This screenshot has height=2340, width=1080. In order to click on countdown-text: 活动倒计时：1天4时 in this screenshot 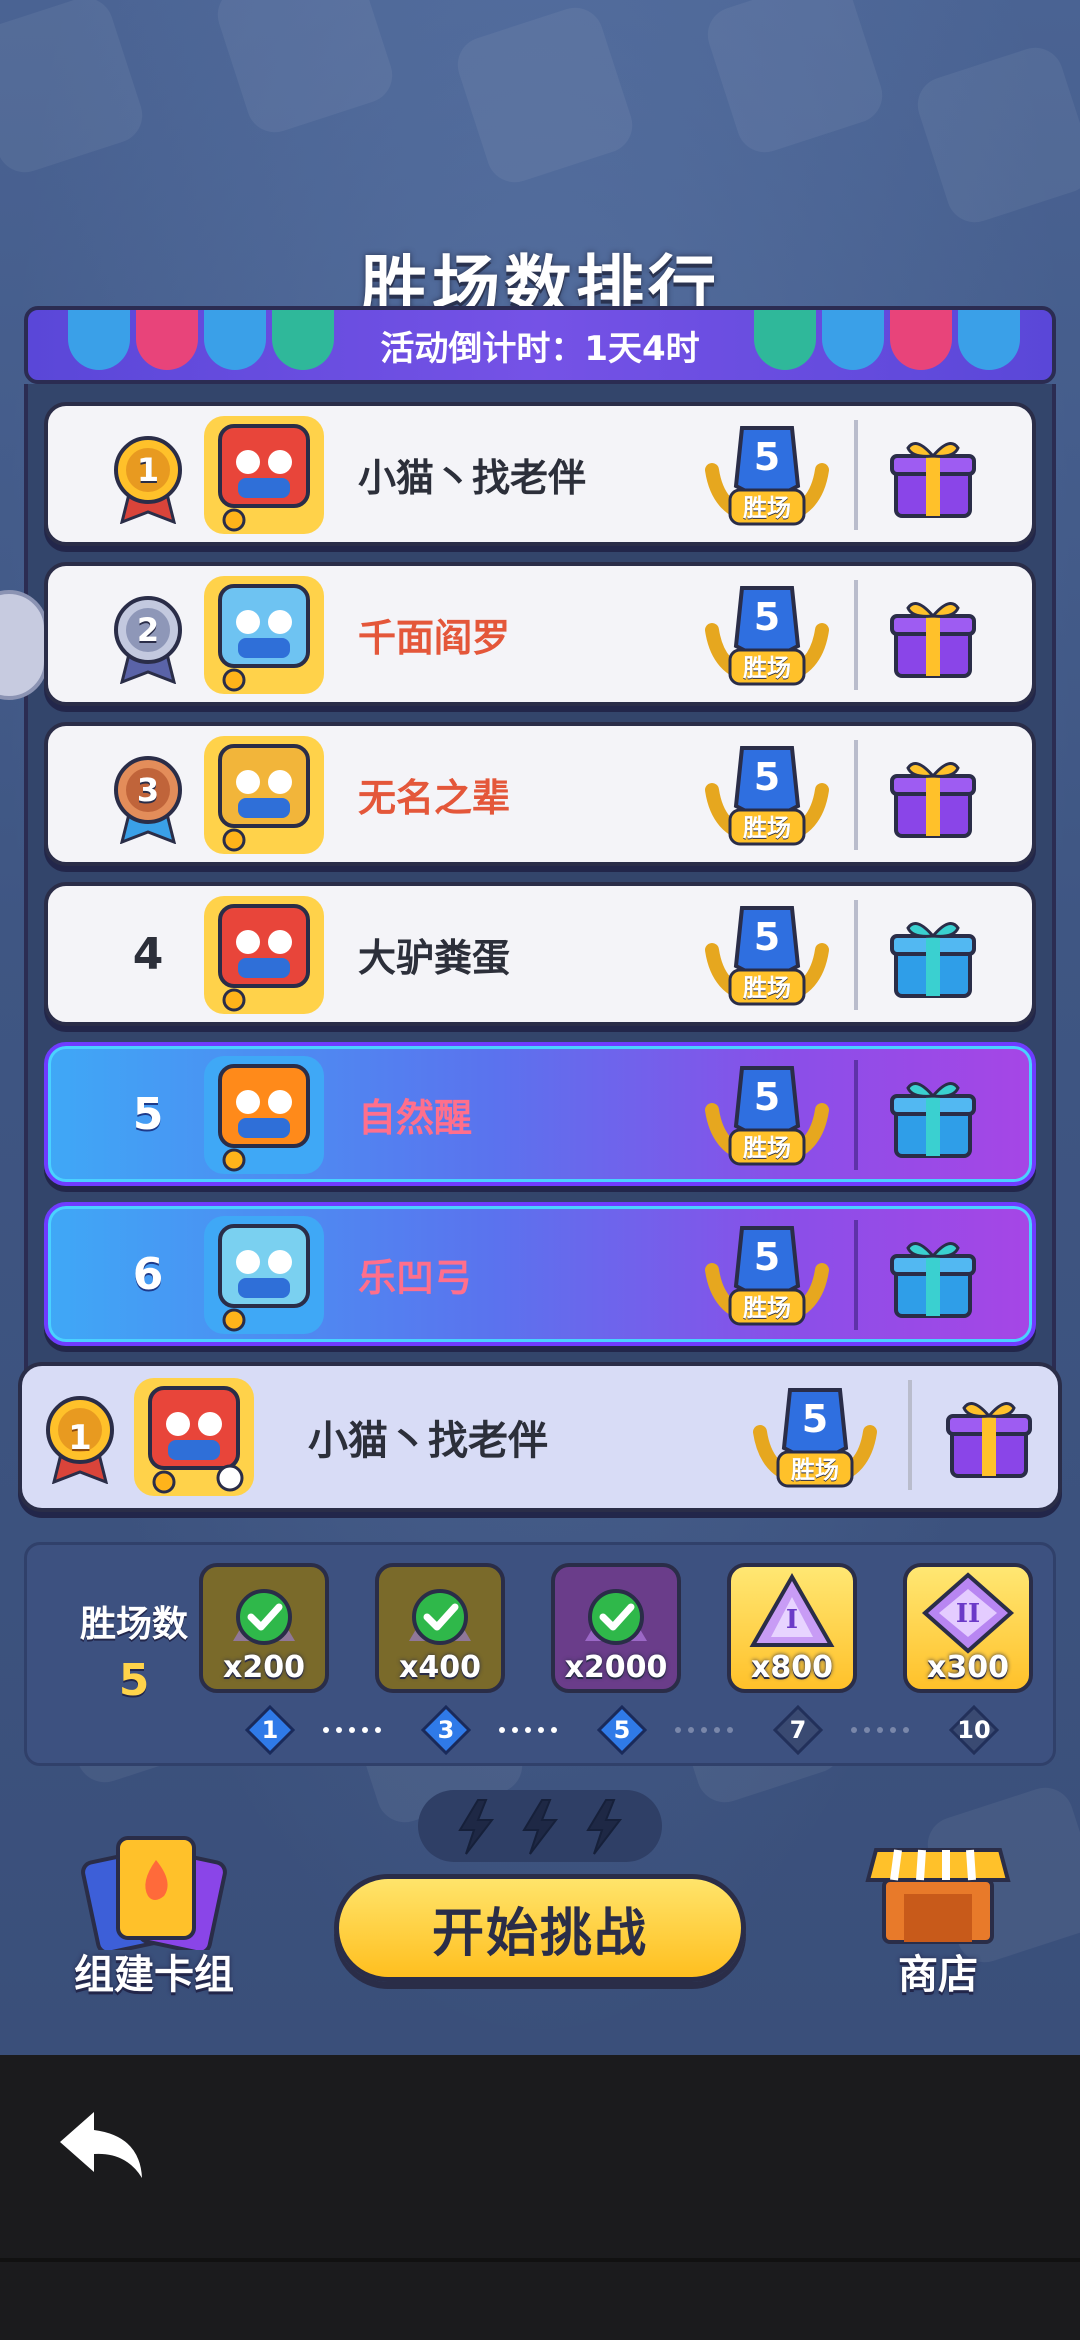, I will do `click(540, 348)`.